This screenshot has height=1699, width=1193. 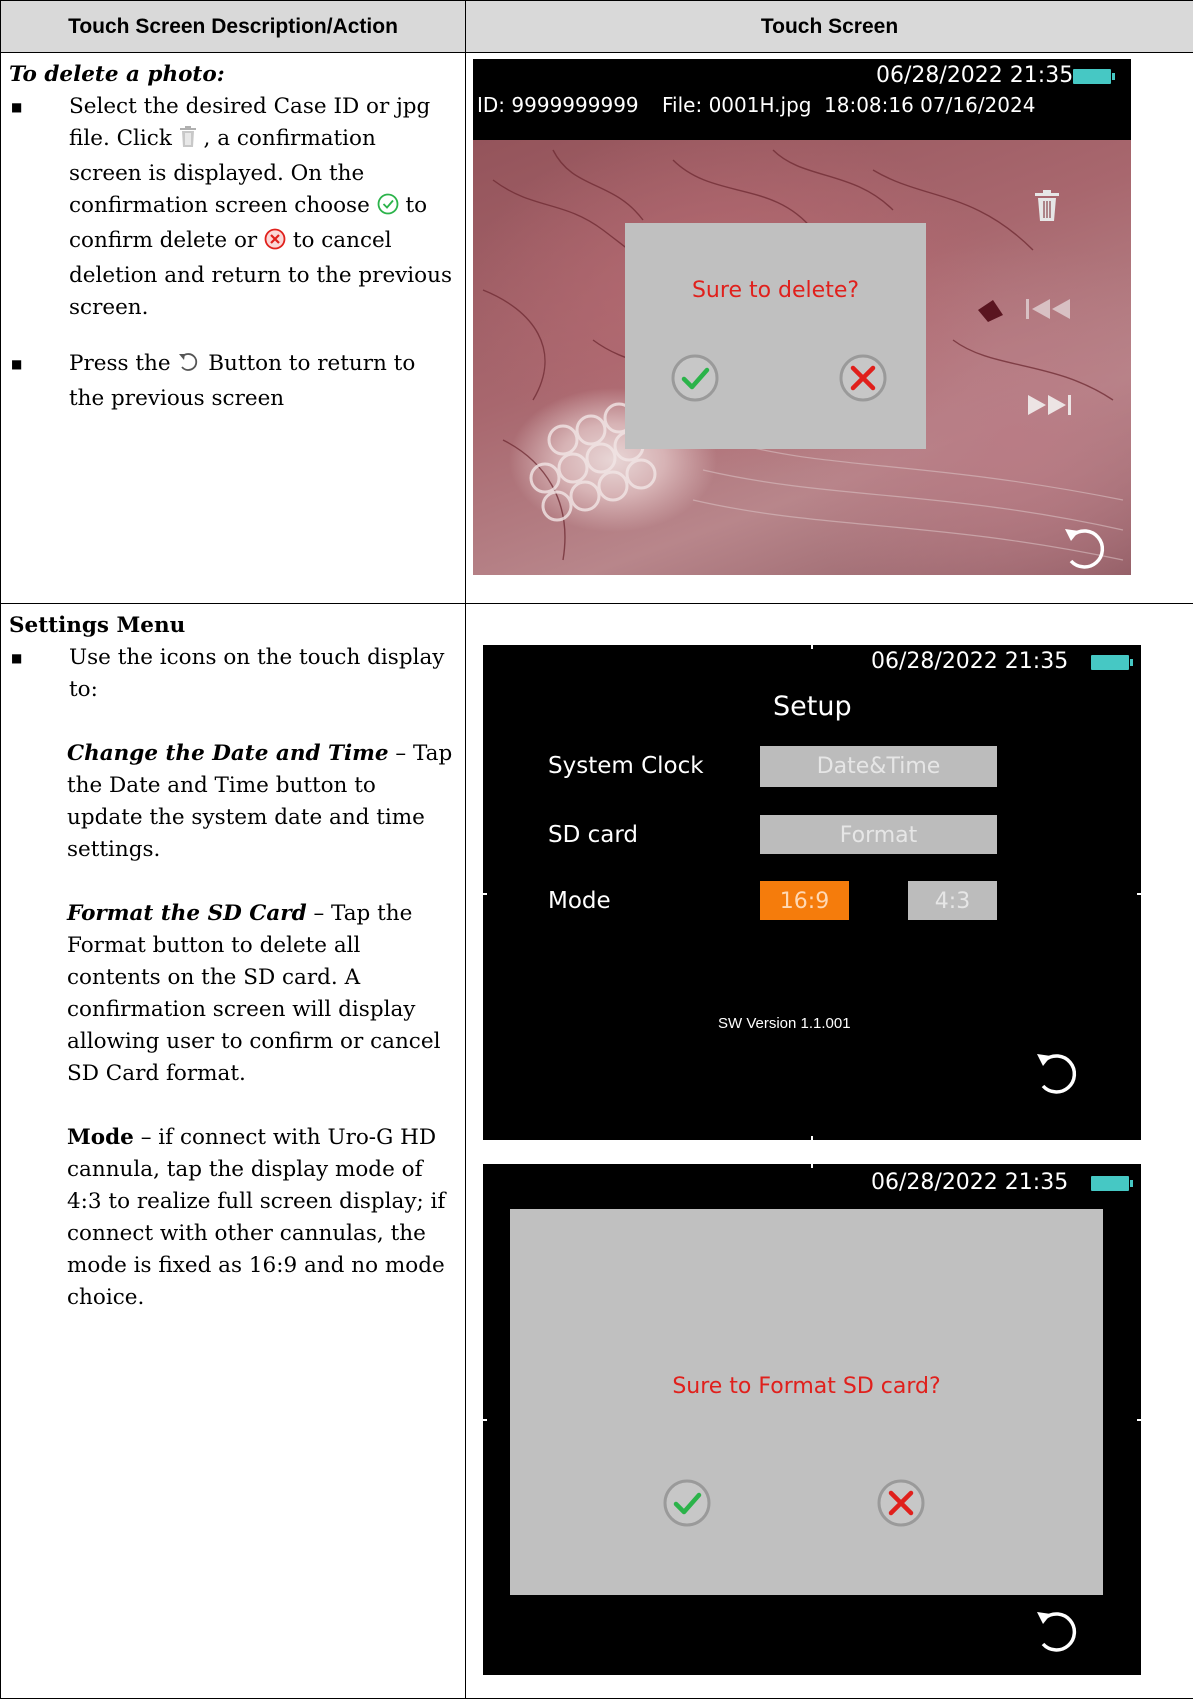 What do you see at coordinates (233, 27) in the screenshot?
I see `header-description: Touch Screen Description/Action` at bounding box center [233, 27].